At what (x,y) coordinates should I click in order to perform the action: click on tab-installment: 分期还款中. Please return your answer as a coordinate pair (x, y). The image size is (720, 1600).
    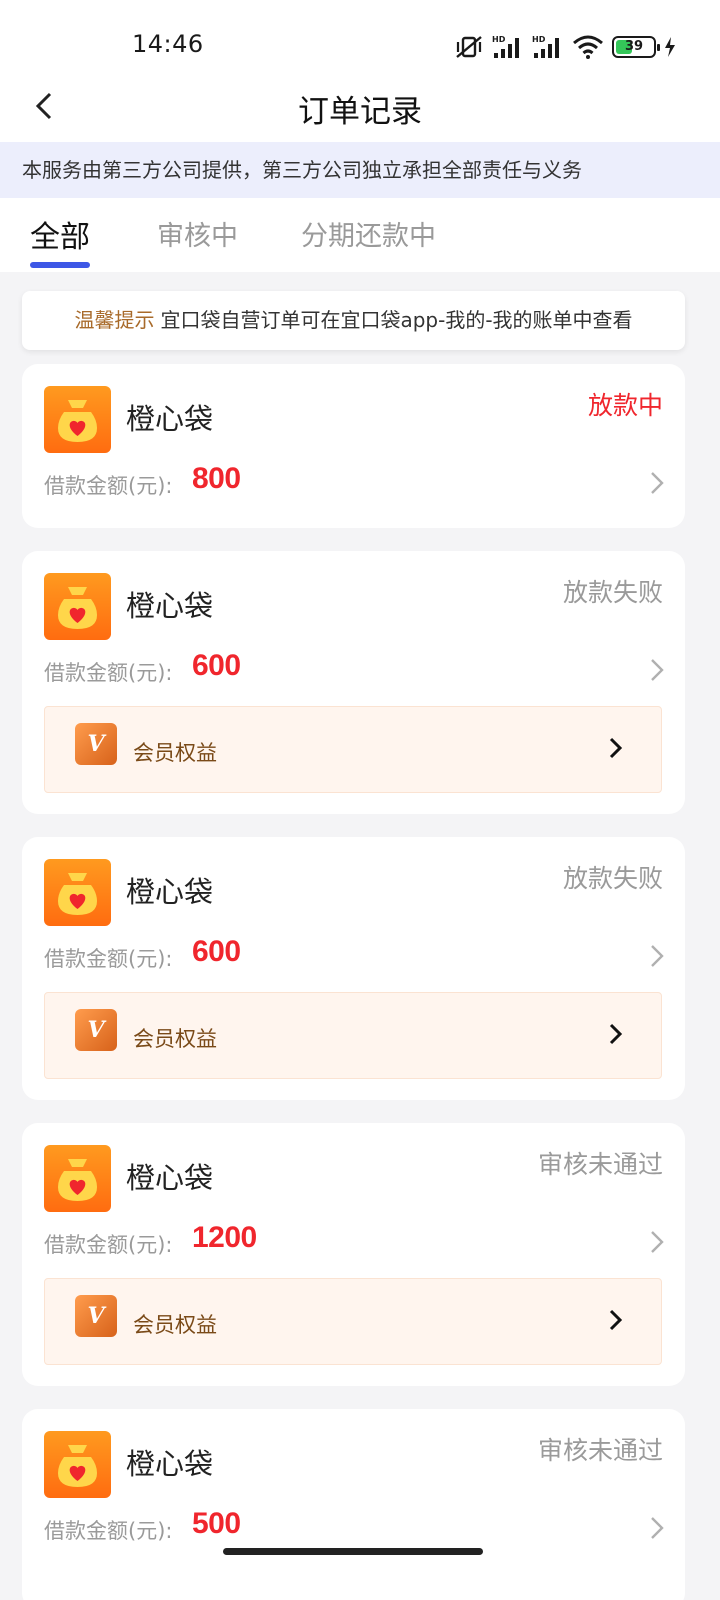
    Looking at the image, I should click on (368, 233).